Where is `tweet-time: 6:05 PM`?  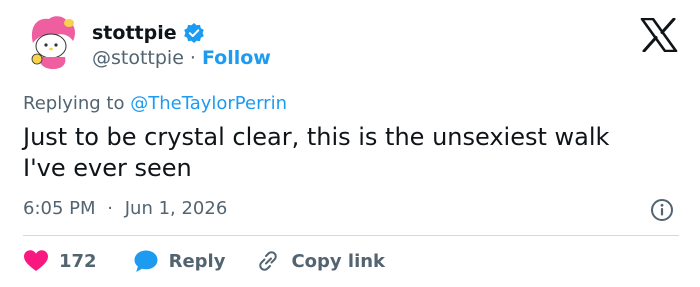 tweet-time: 6:05 PM is located at coordinates (59, 208).